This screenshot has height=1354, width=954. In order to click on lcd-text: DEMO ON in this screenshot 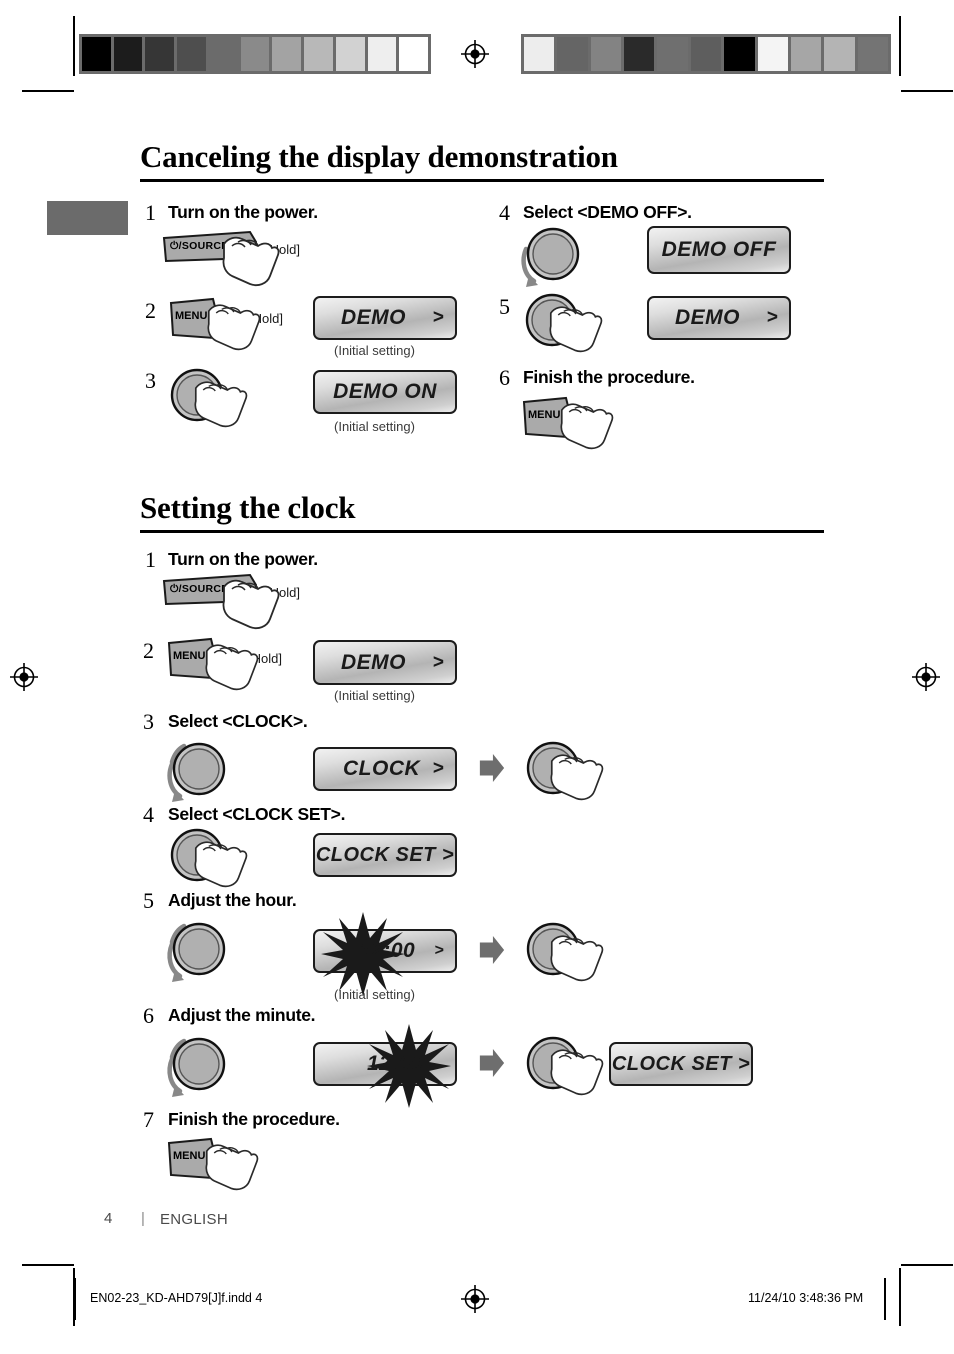, I will do `click(385, 391)`.